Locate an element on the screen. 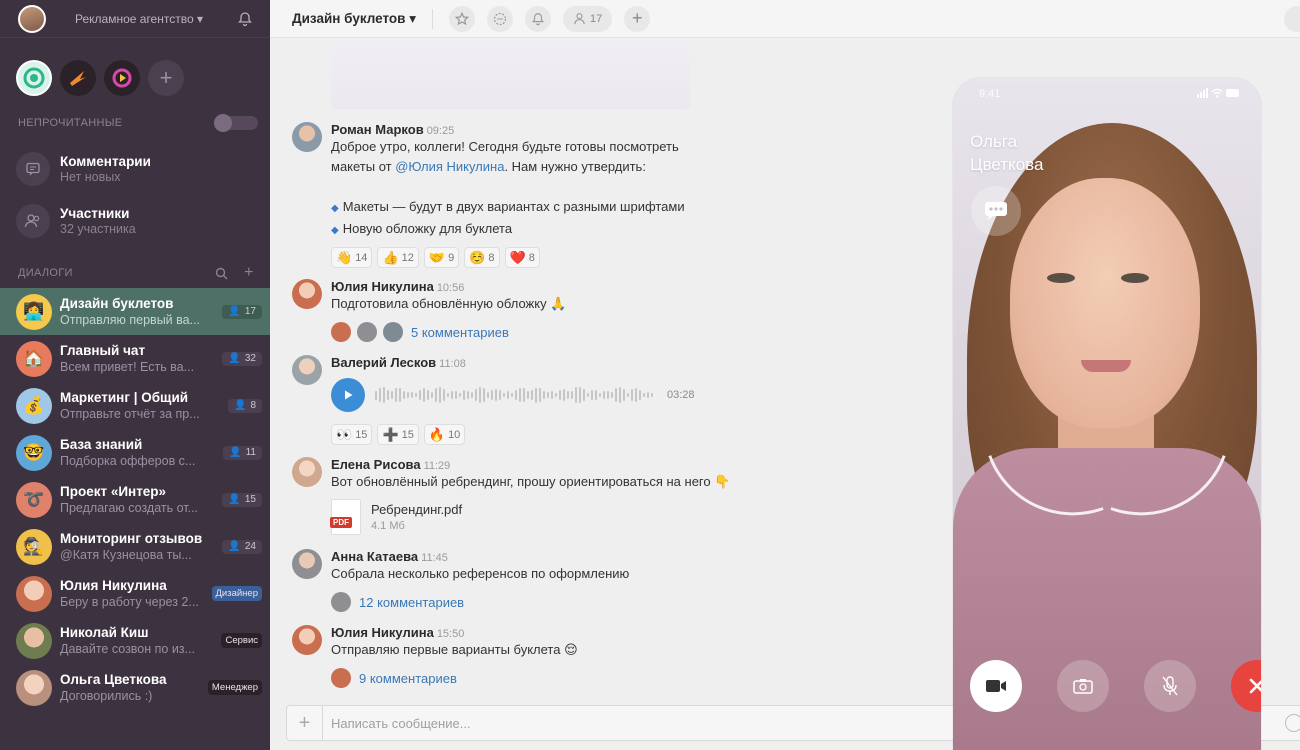  comments-item: Комментарии Нет новых is located at coordinates (135, 169).